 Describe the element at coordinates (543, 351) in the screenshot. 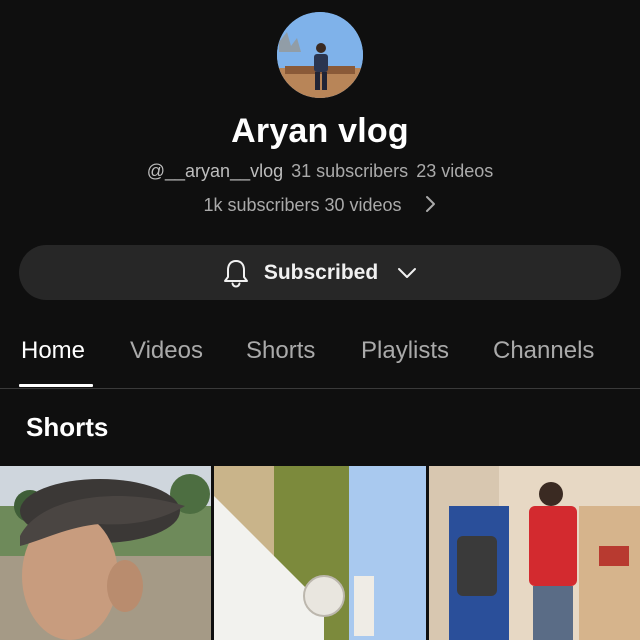

I see `tab-channels: Channels` at that location.